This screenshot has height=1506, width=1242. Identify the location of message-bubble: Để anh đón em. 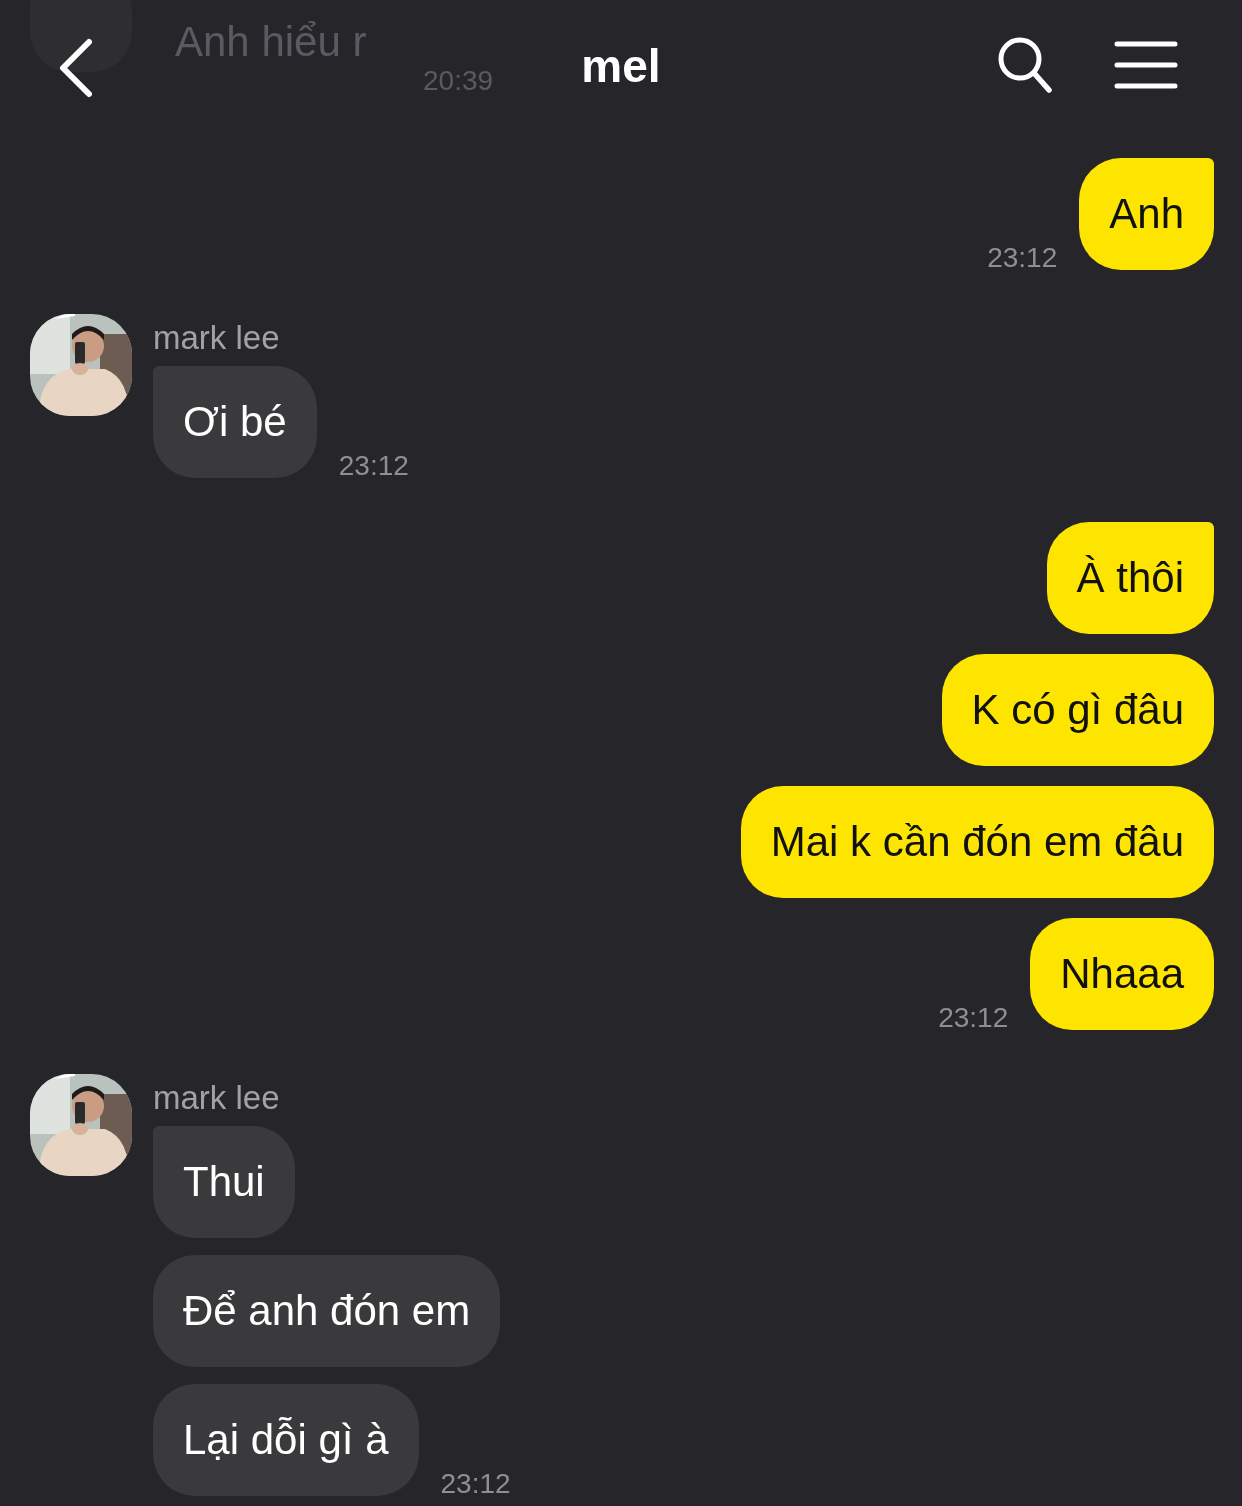
(327, 1311).